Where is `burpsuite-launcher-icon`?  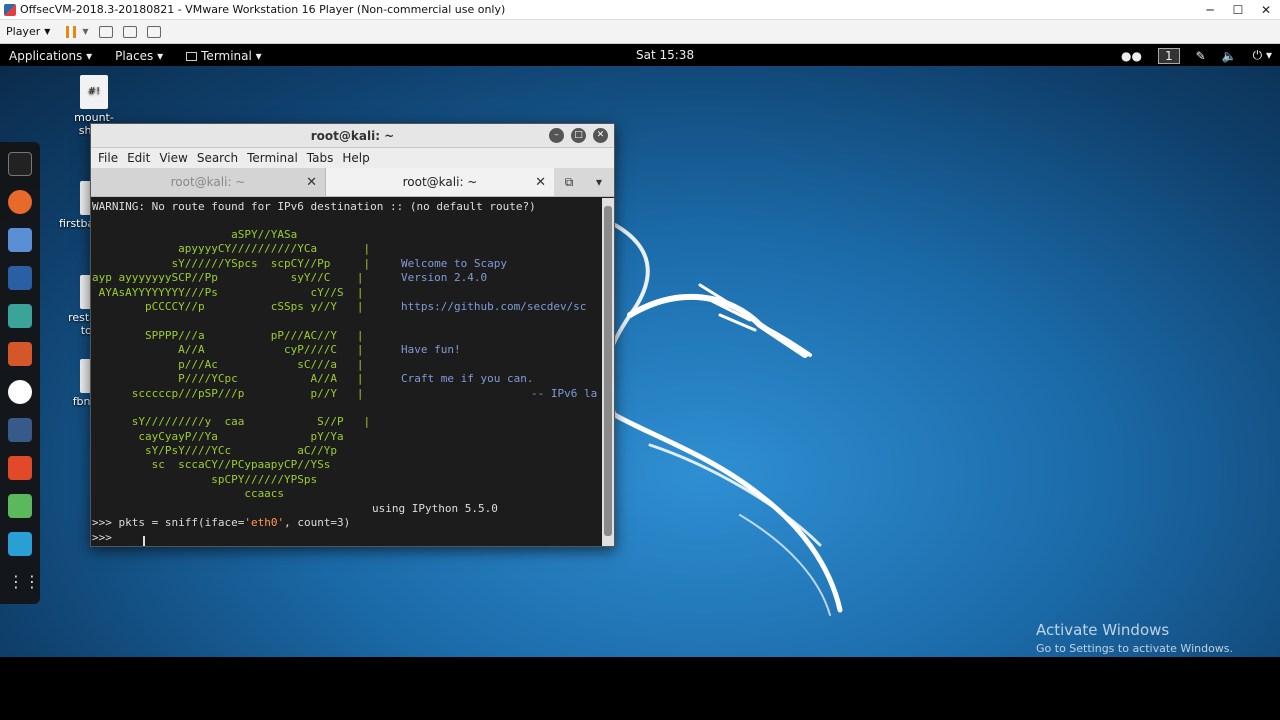
burpsuite-launcher-icon is located at coordinates (20, 354).